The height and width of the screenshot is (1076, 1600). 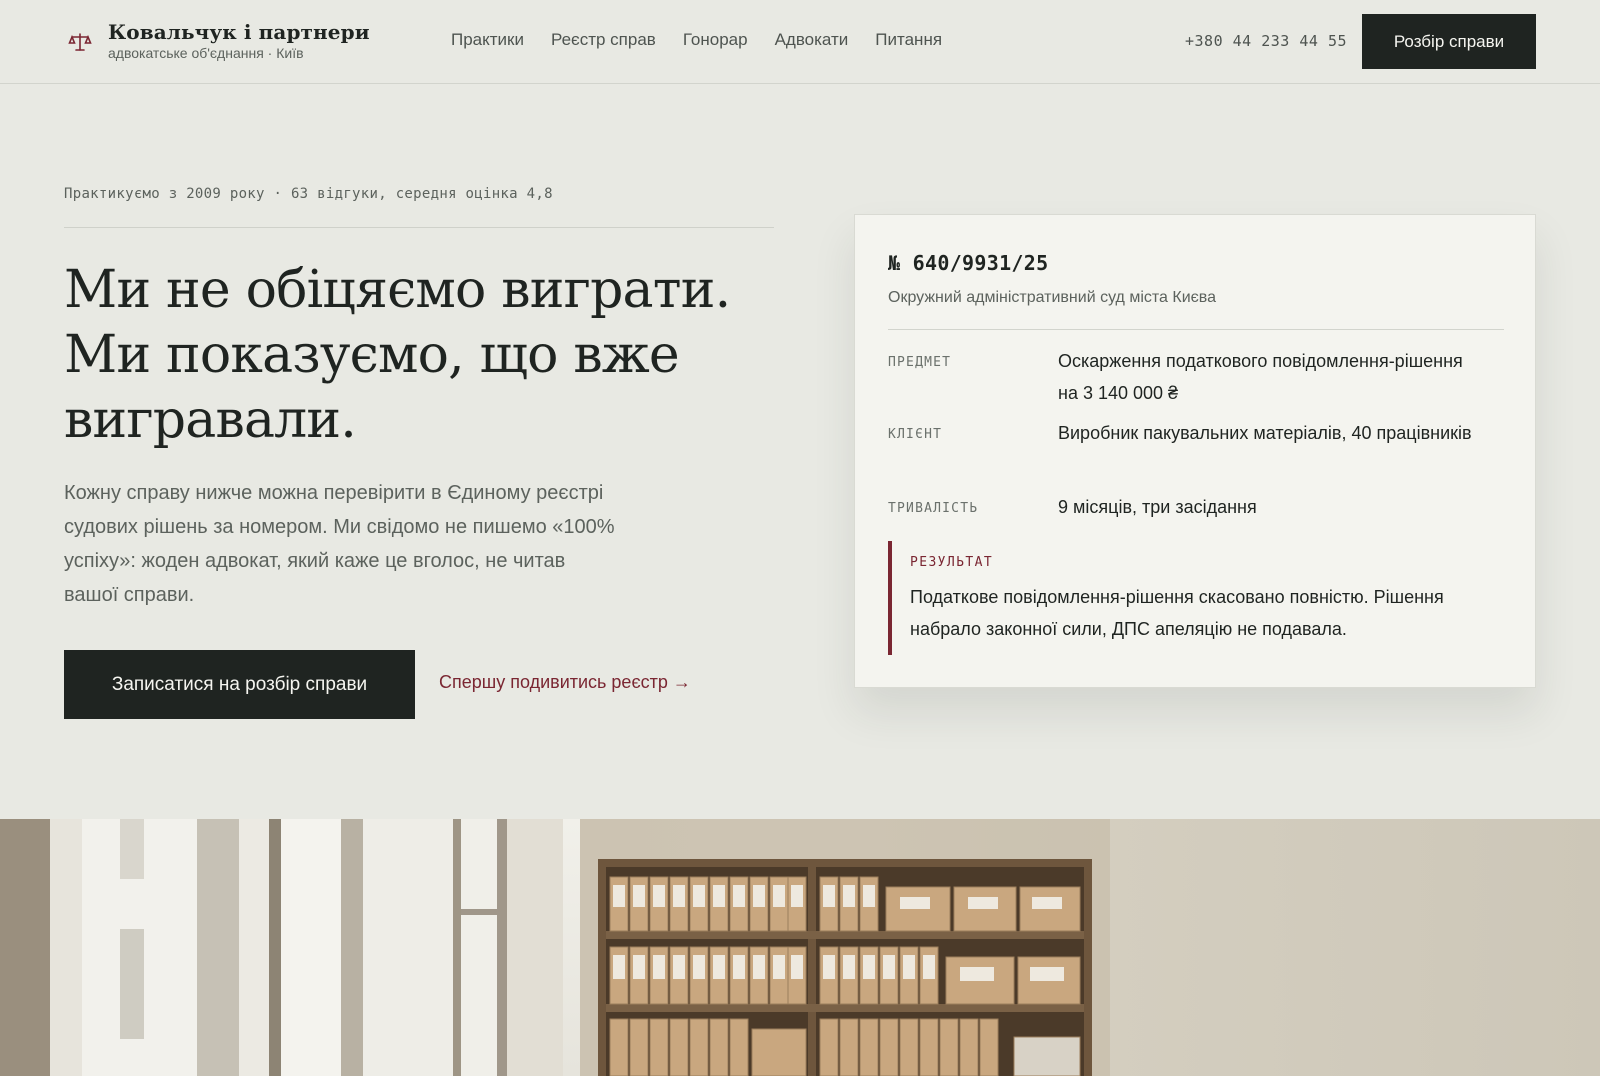 What do you see at coordinates (1157, 507) in the screenshot?
I see `case-duration-value: 9 місяців, три засідання` at bounding box center [1157, 507].